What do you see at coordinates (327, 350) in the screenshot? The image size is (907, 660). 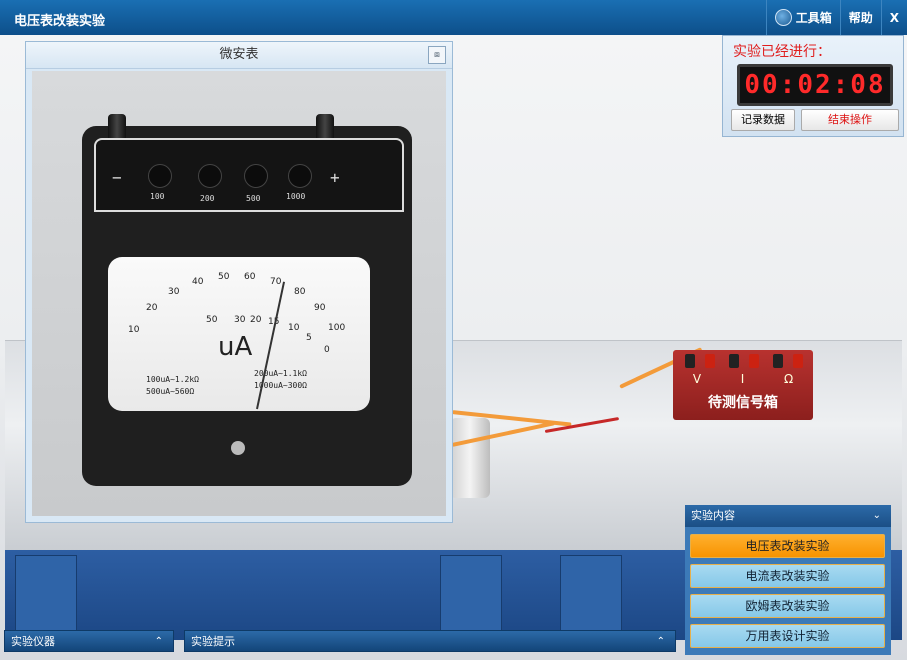 I see `ohm-tick: 0` at bounding box center [327, 350].